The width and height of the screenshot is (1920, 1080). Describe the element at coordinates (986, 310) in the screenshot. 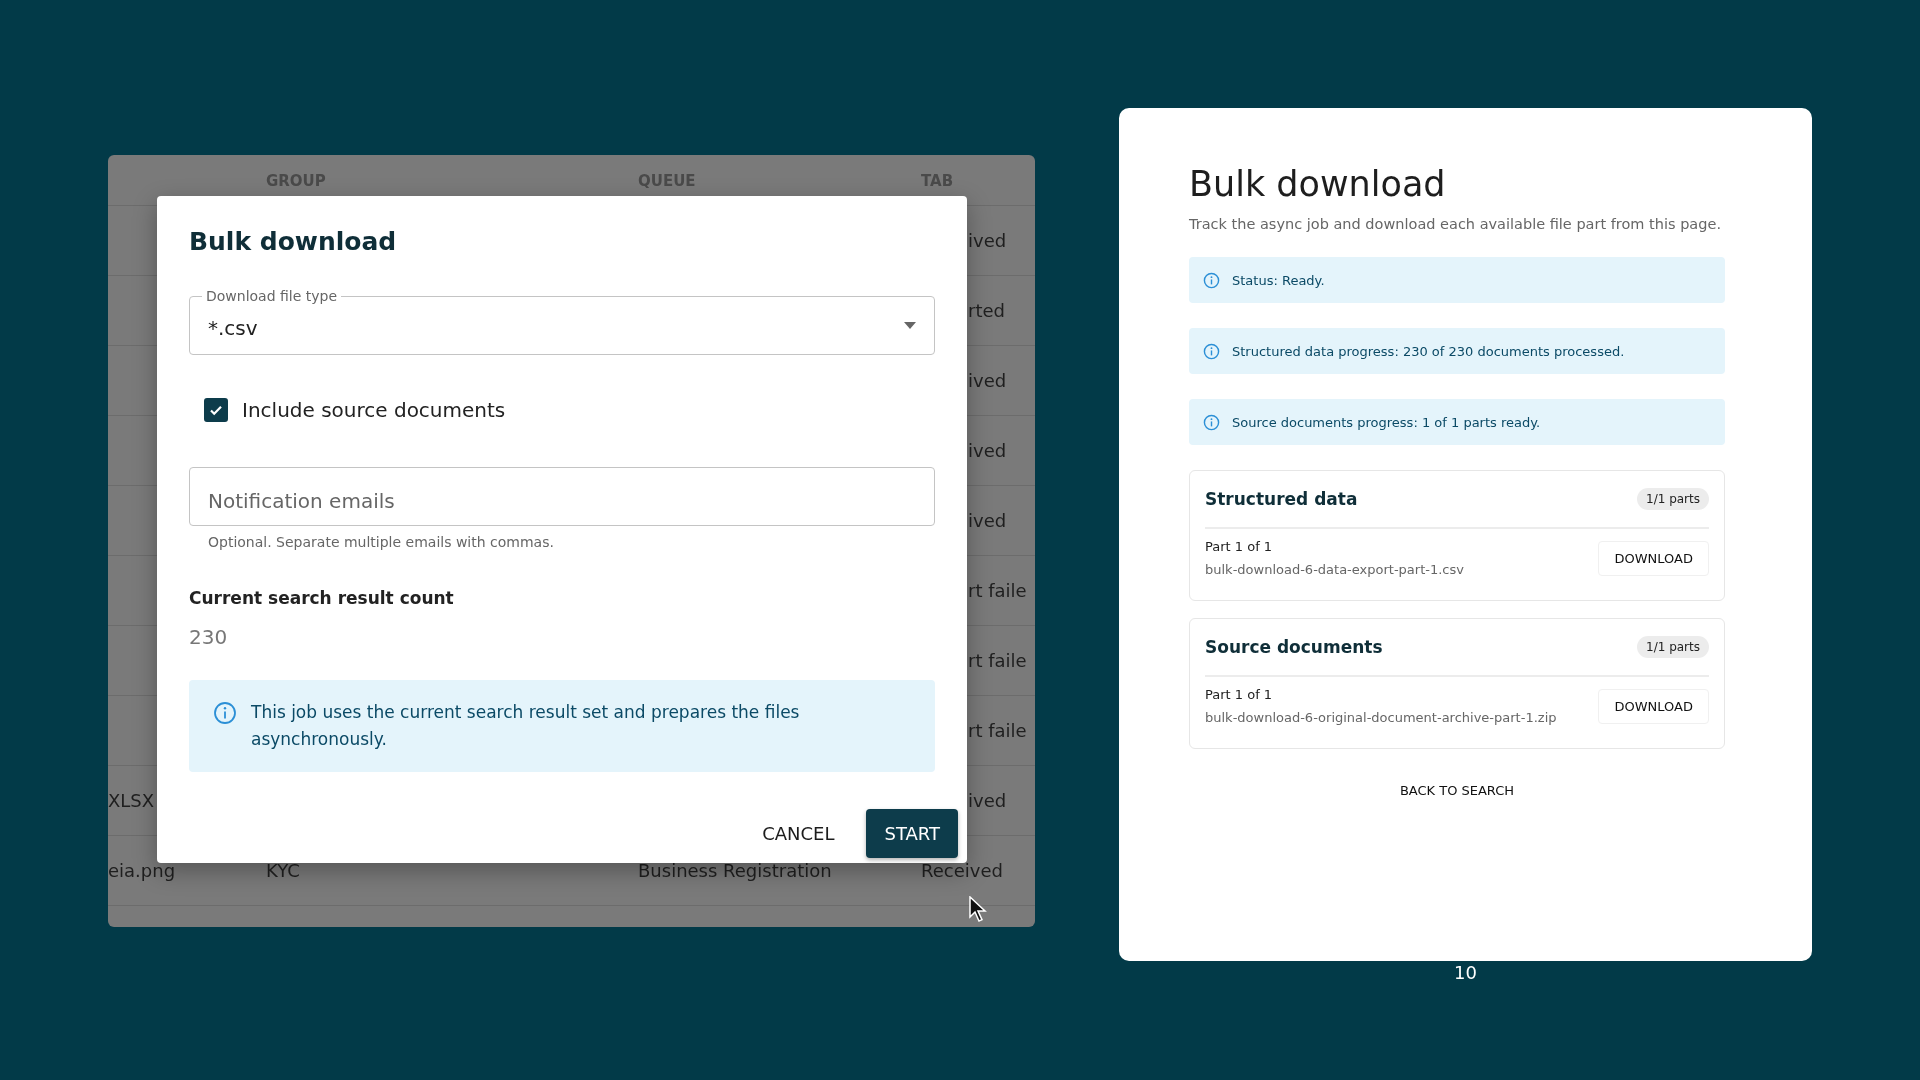

I see `table-cell: rted` at that location.